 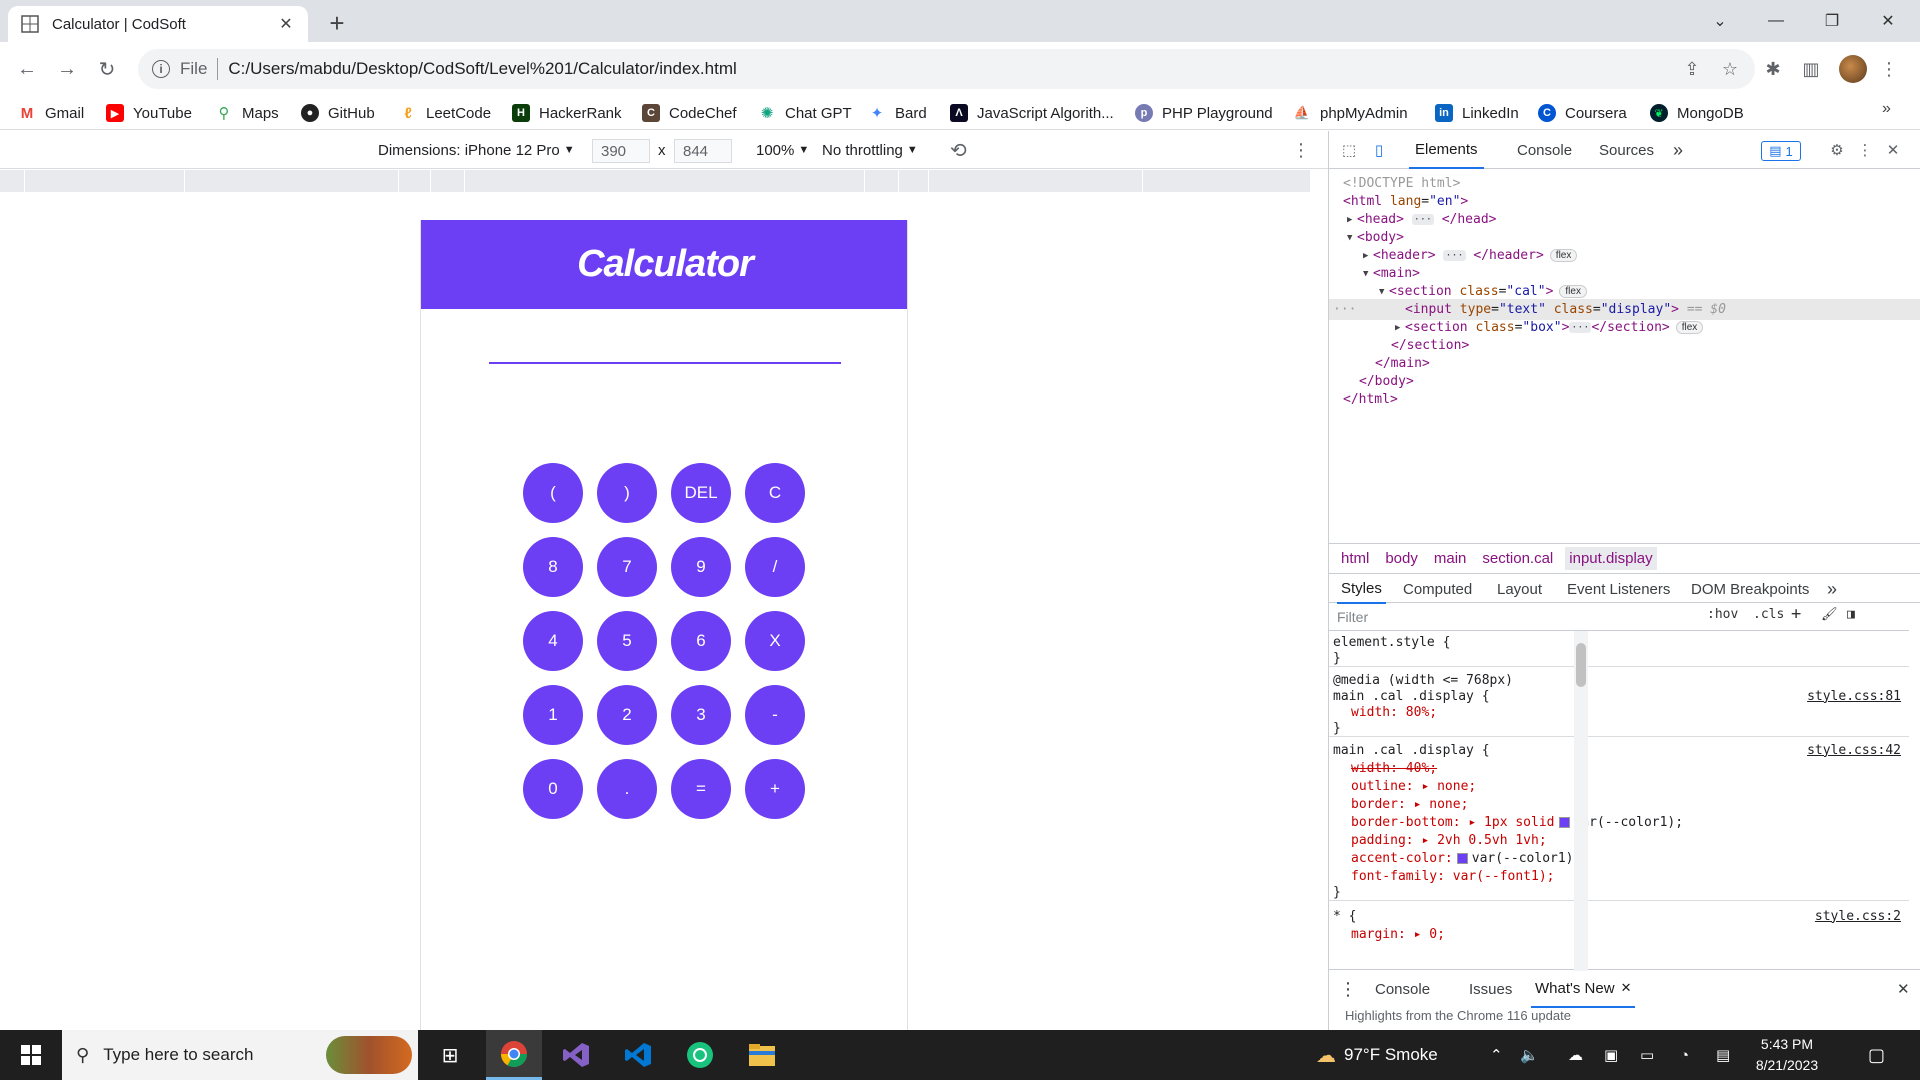 I want to click on tab-elements: Elements, so click(x=1446, y=150).